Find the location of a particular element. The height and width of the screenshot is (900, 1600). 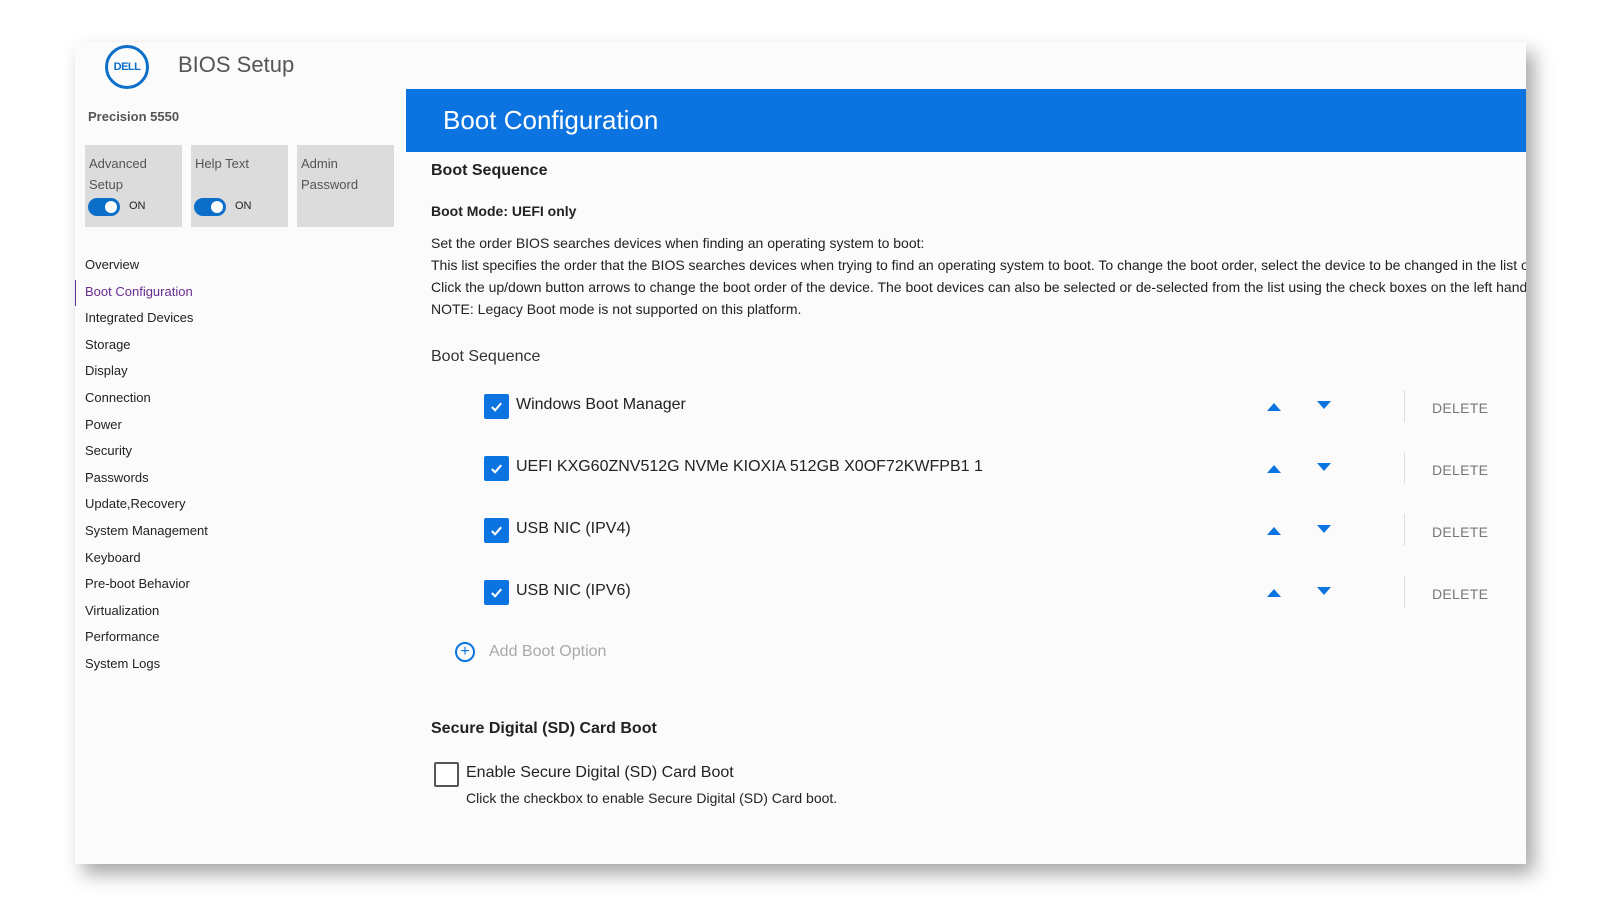

sidebar-item-security: Security is located at coordinates (240, 451).